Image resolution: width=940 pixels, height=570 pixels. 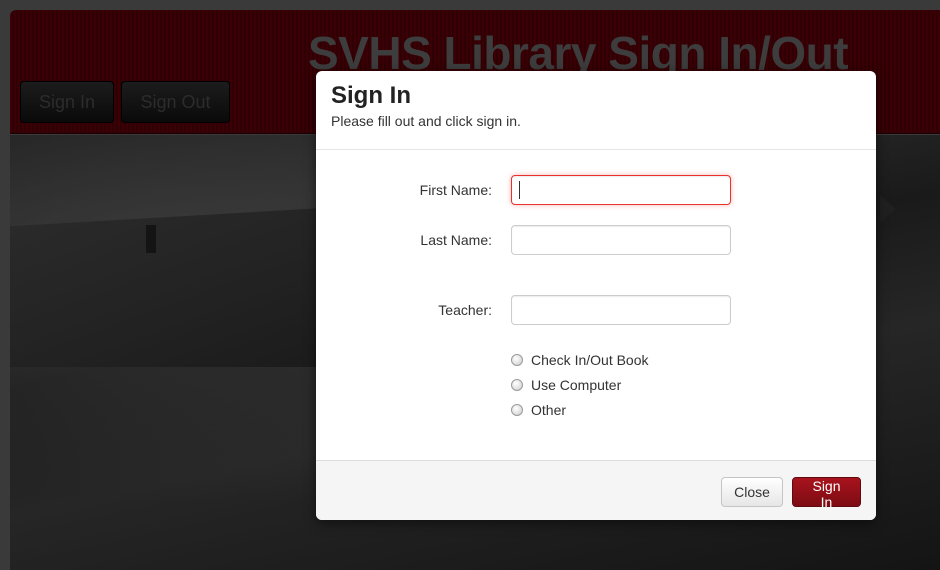 What do you see at coordinates (456, 240) in the screenshot?
I see `last-name-label: Last Name:` at bounding box center [456, 240].